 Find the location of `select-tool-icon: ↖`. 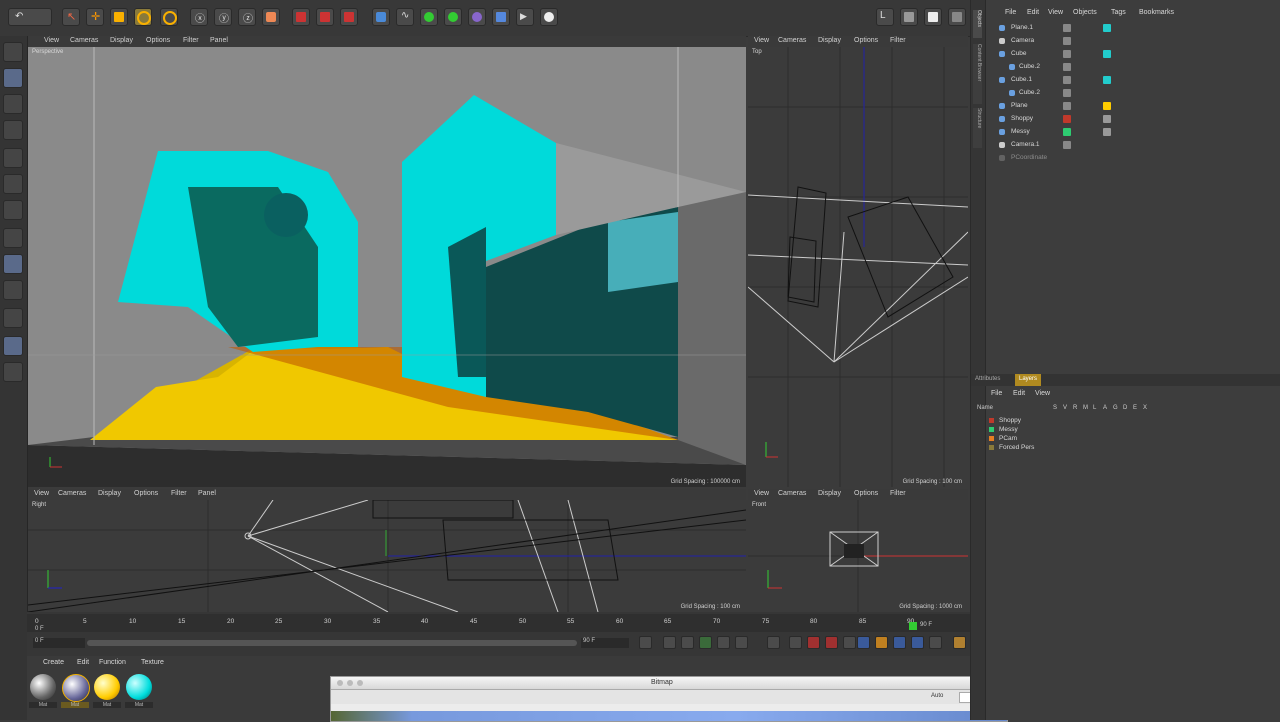

select-tool-icon: ↖ is located at coordinates (71, 17).